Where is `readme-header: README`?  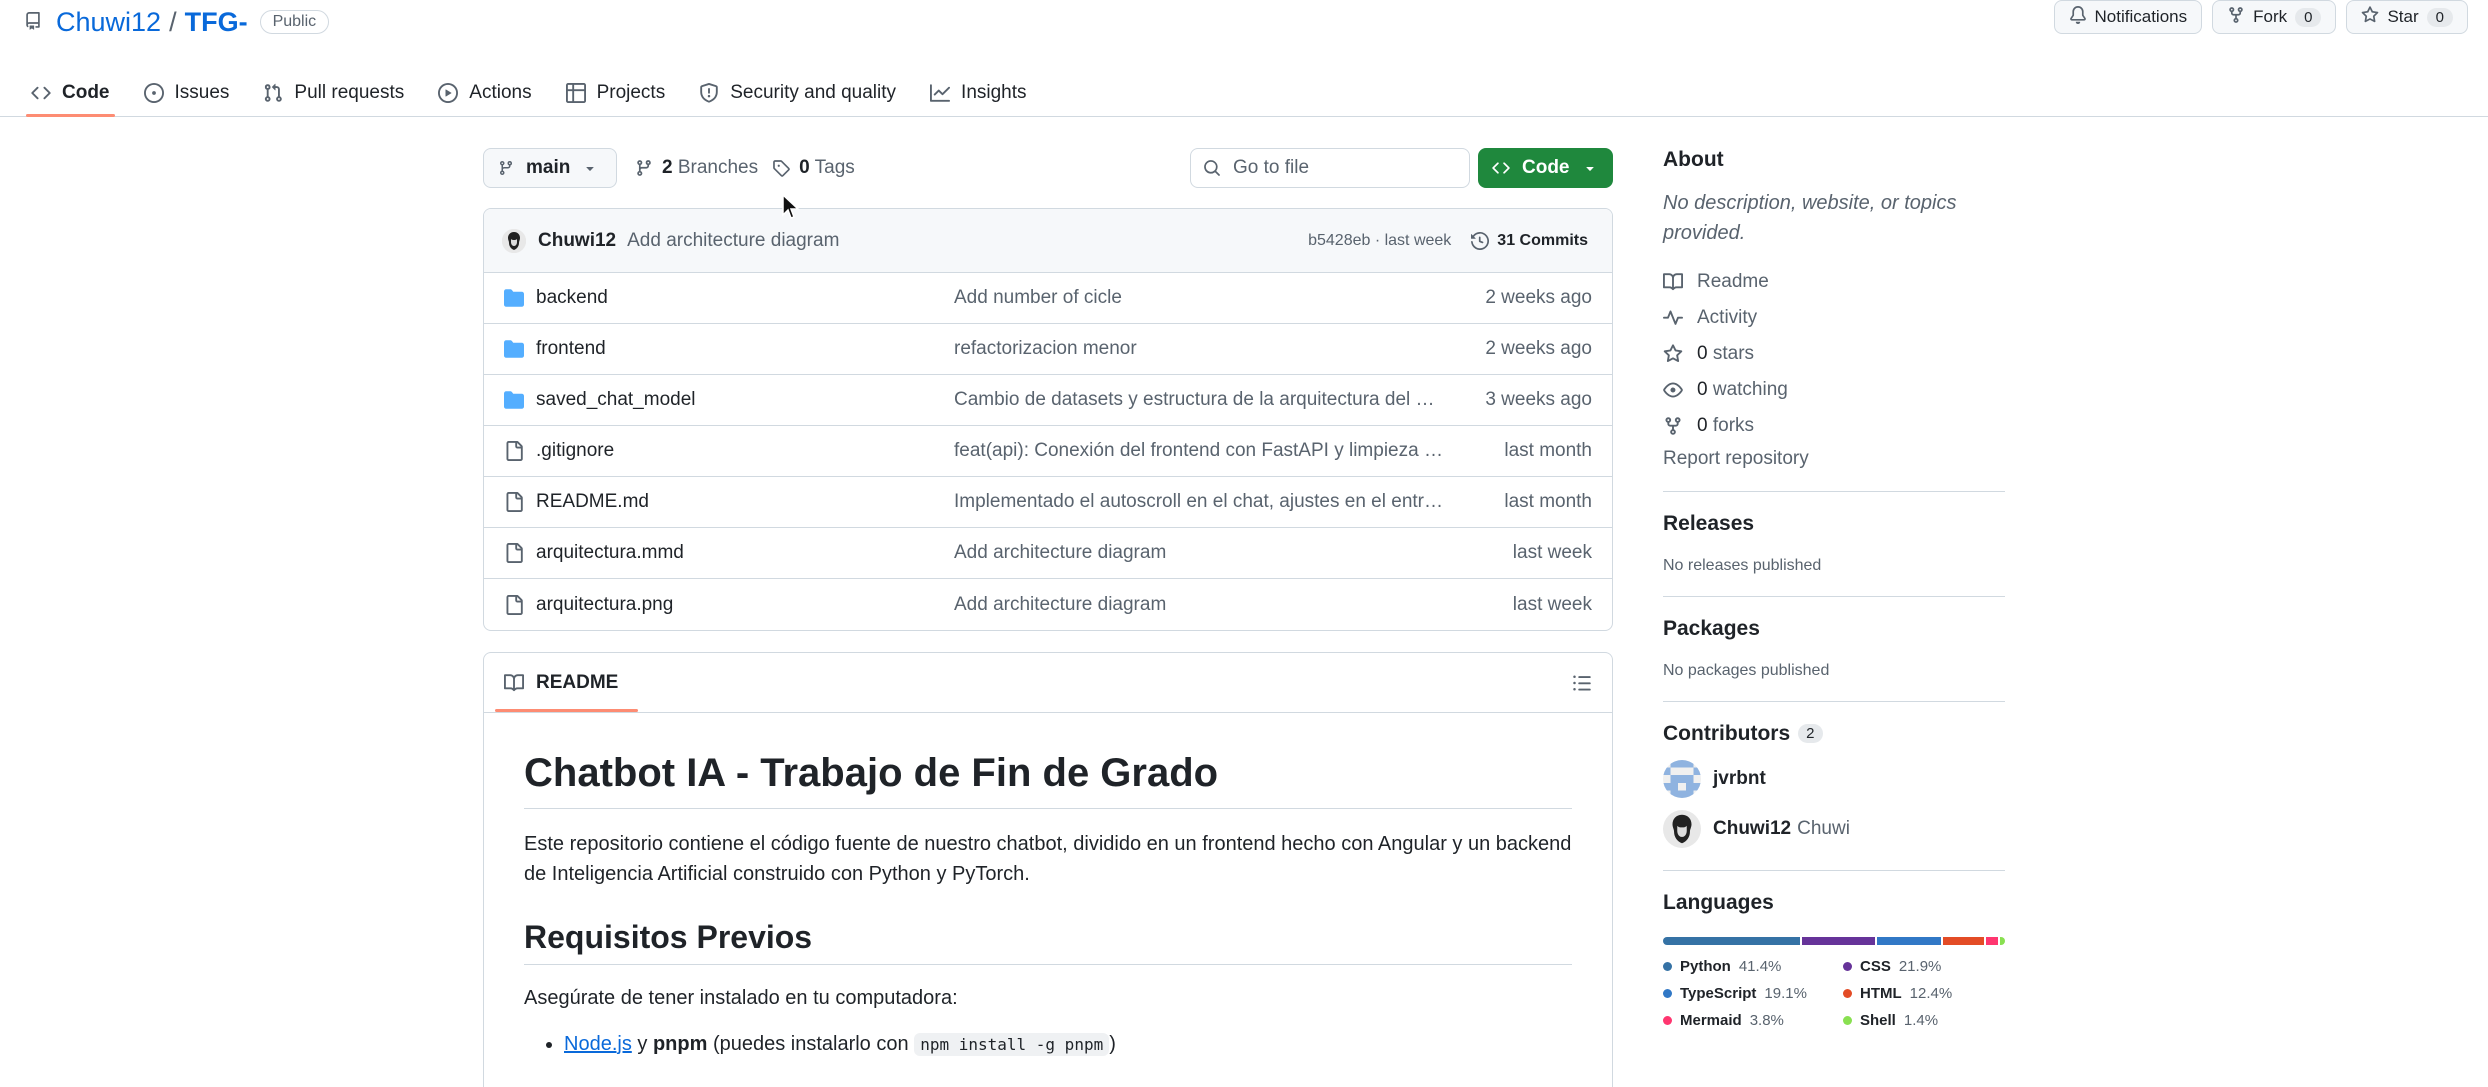
readme-header: README is located at coordinates (1048, 683).